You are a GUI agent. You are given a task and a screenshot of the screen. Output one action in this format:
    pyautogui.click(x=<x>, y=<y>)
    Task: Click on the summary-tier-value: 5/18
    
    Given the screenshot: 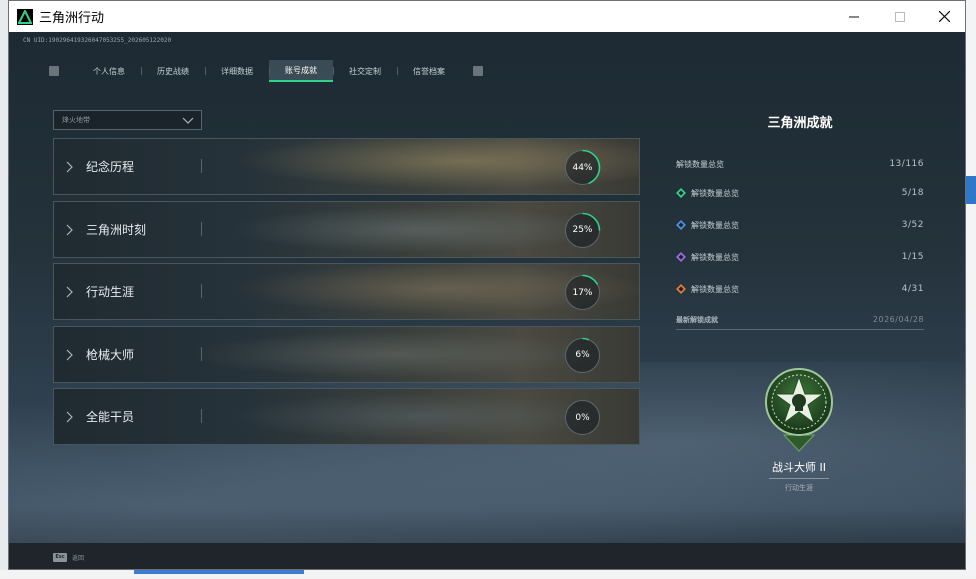 What is the action you would take?
    pyautogui.click(x=912, y=193)
    